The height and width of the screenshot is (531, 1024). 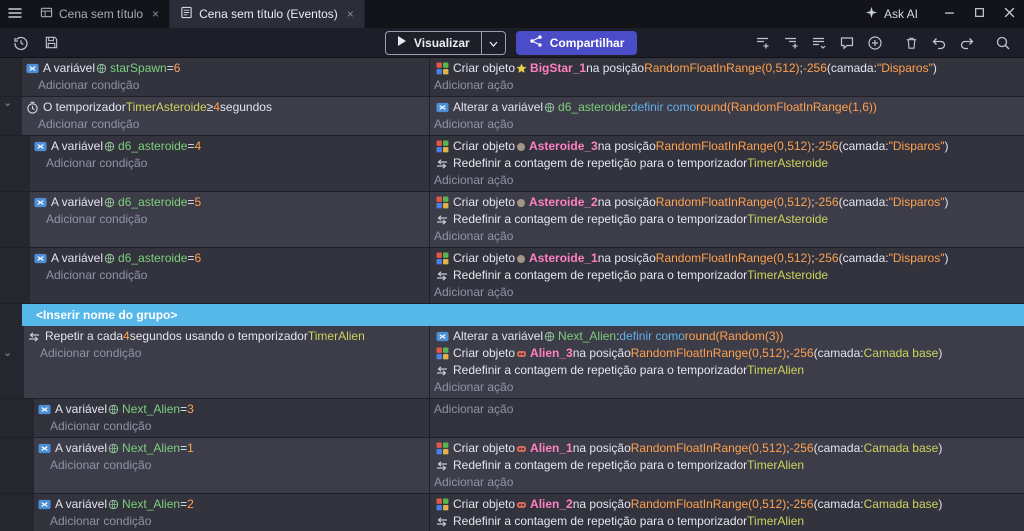 I want to click on condition: A variável d6_asteroide = 5, so click(x=228, y=202).